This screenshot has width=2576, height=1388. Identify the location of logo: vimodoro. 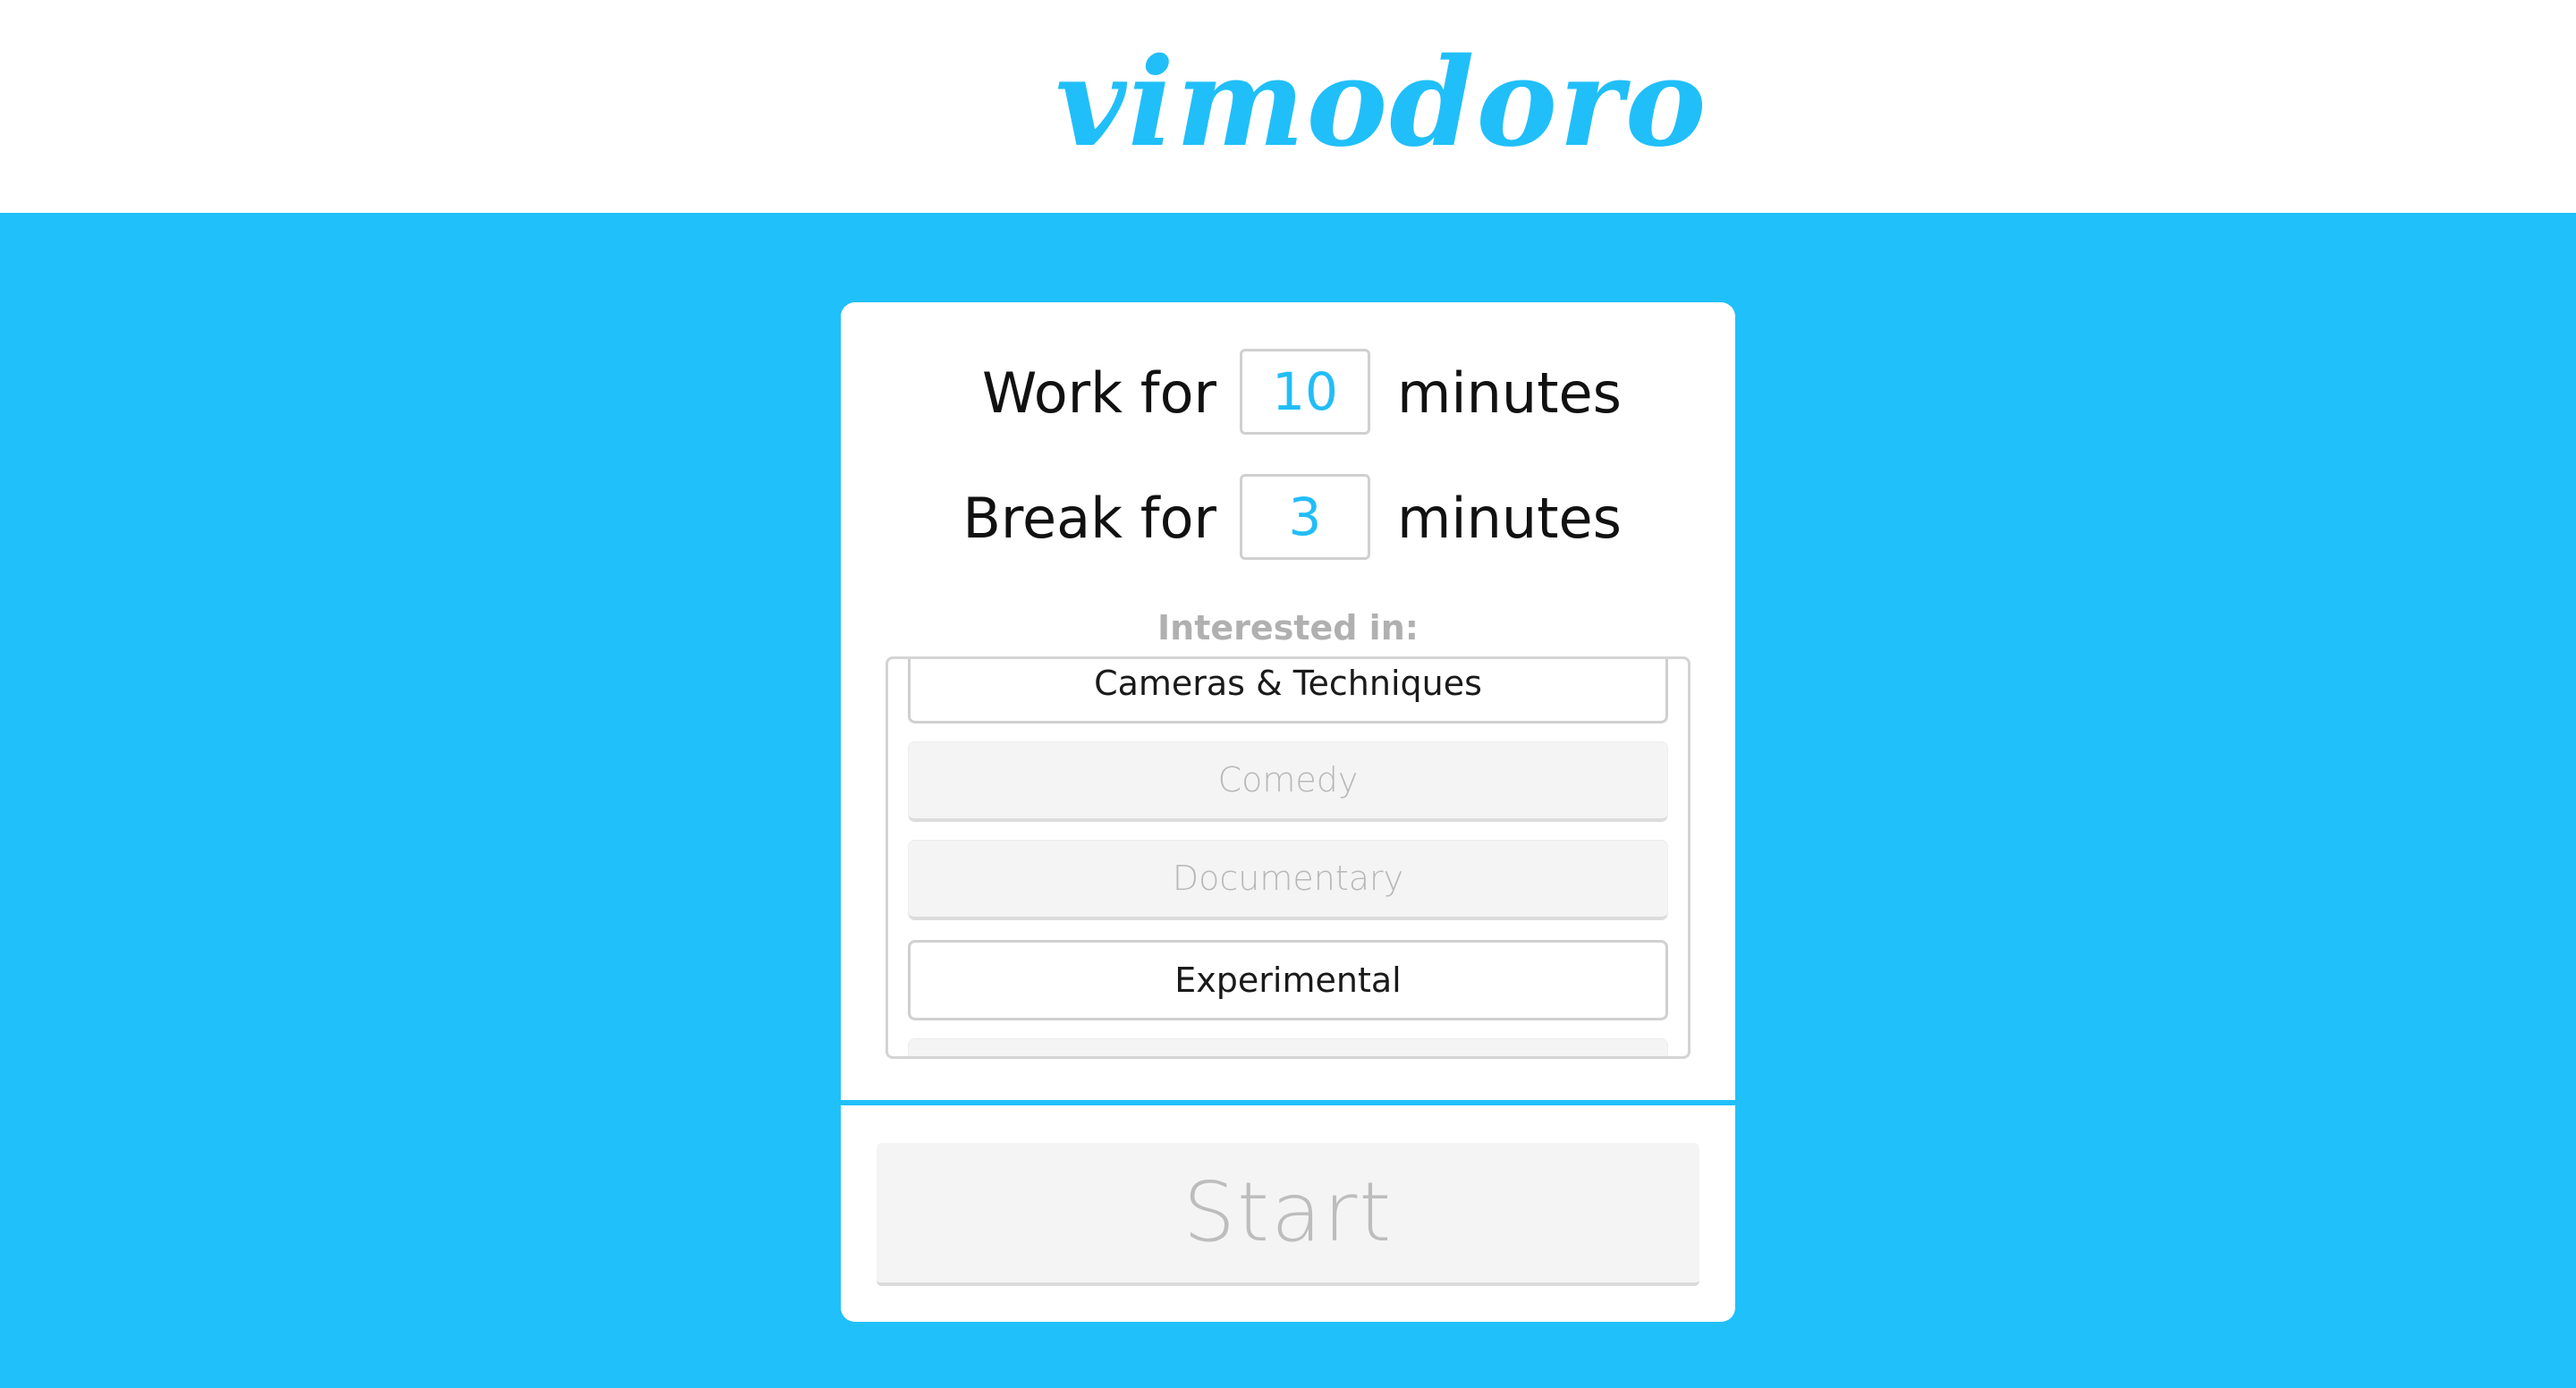
(1381, 103).